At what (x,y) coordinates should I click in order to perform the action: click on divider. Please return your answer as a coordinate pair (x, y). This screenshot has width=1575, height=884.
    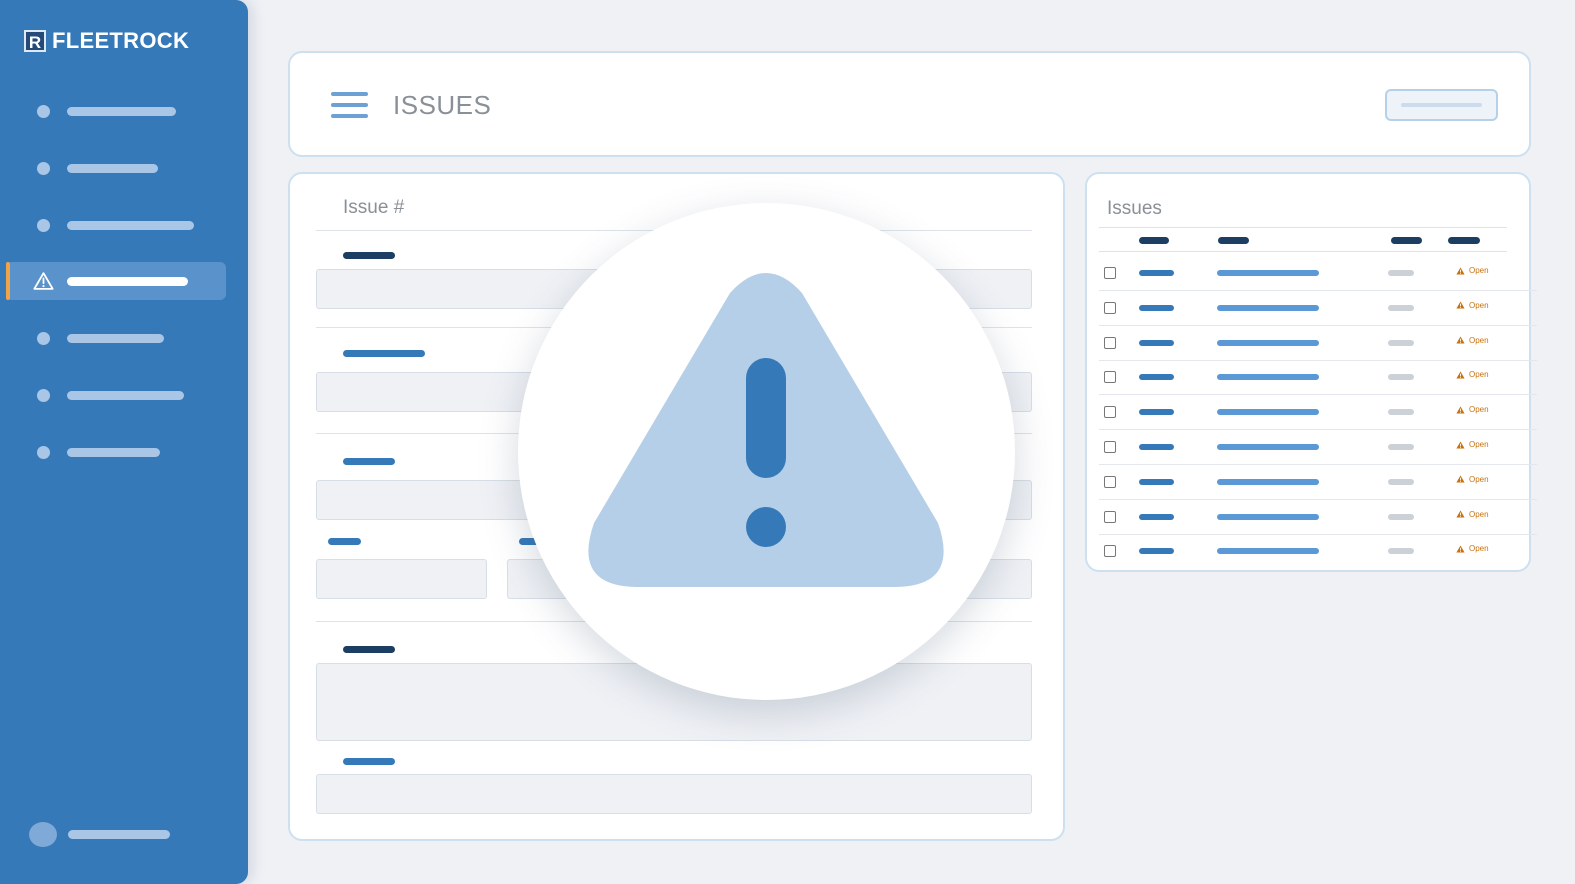
    Looking at the image, I should click on (1303, 227).